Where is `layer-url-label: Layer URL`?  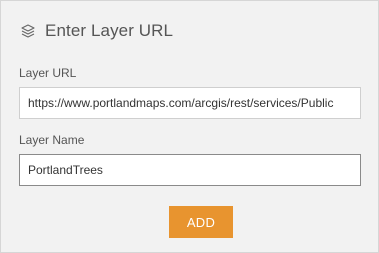 layer-url-label: Layer URL is located at coordinates (48, 73).